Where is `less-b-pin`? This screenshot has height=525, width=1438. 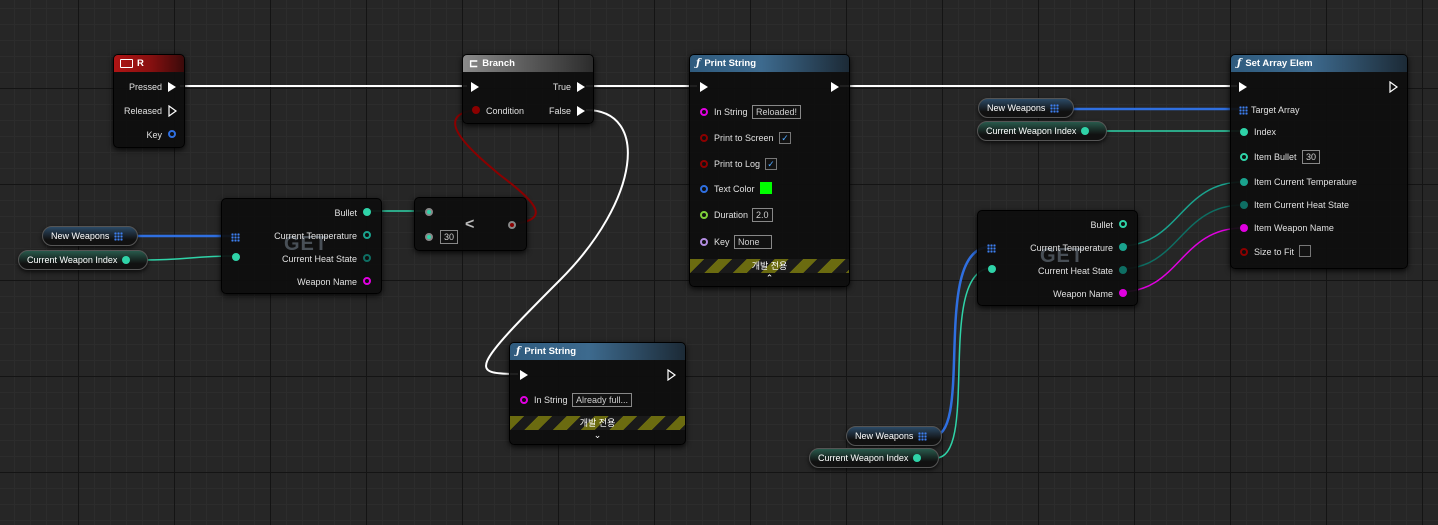 less-b-pin is located at coordinates (429, 237).